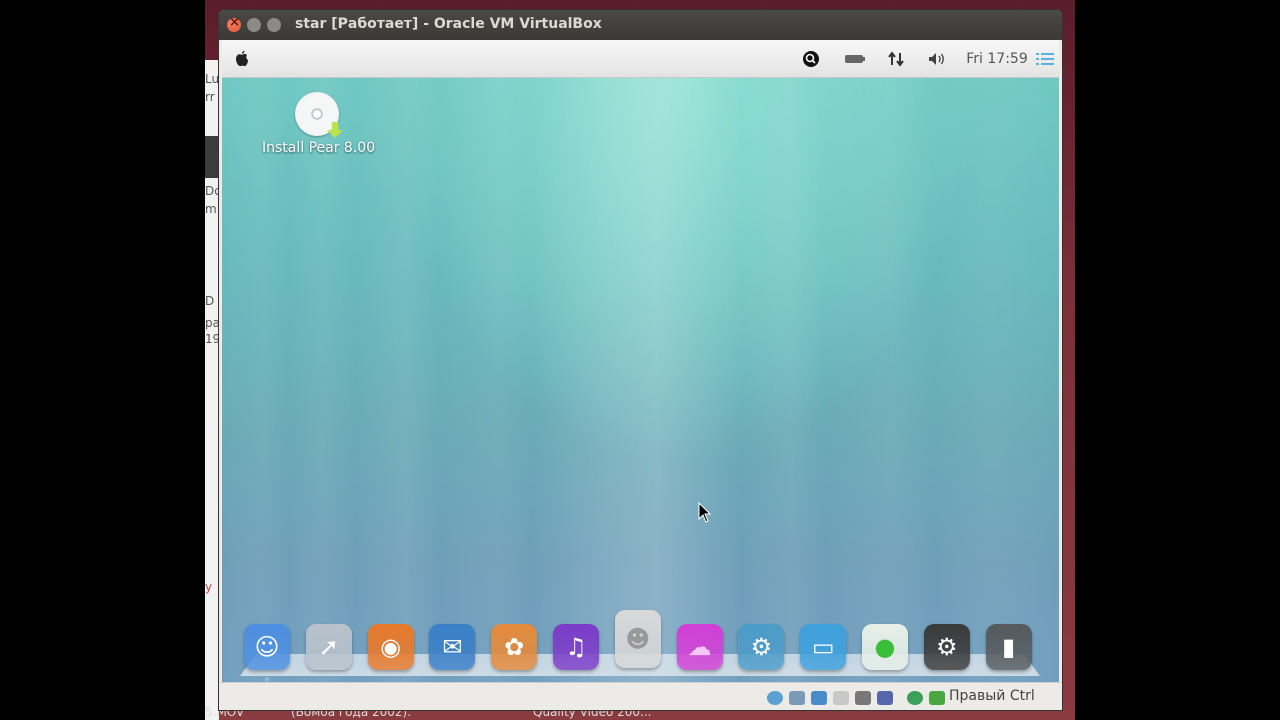 This screenshot has width=1280, height=720. I want to click on dock-display-icon: ▭, so click(823, 647).